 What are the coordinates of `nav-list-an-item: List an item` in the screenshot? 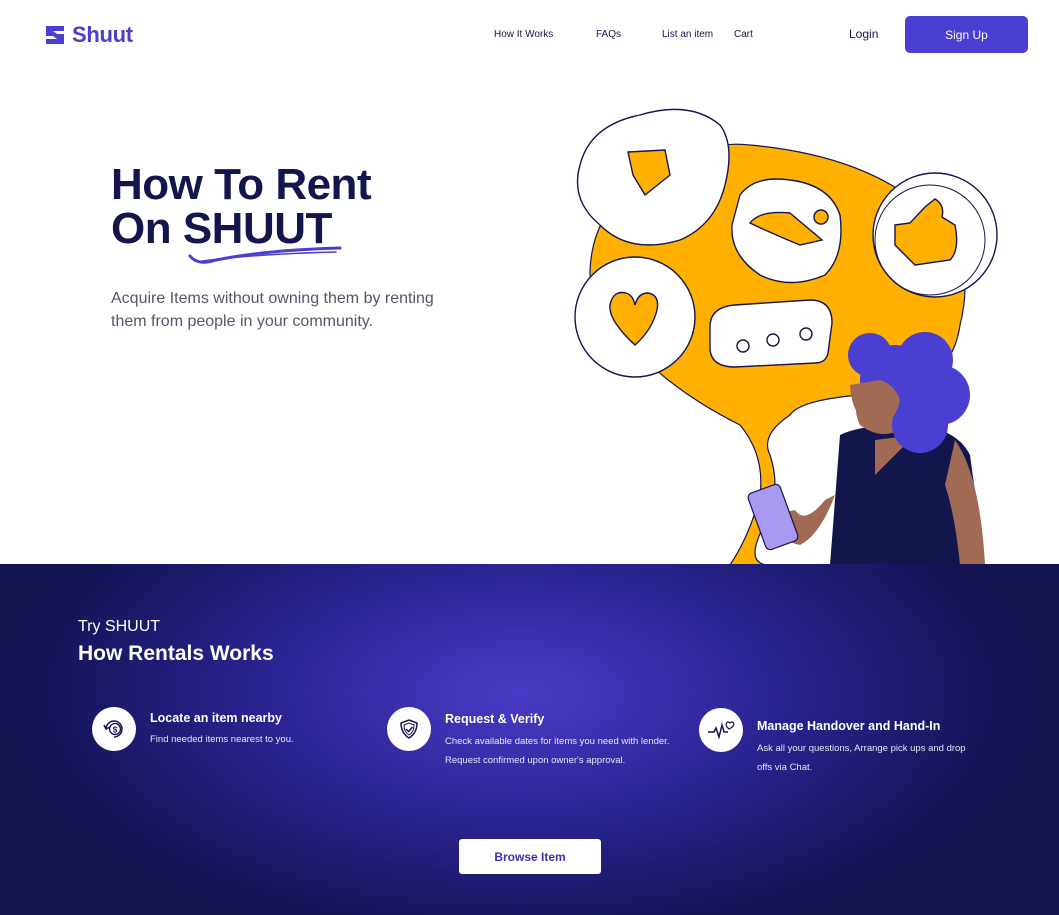 It's located at (687, 34).